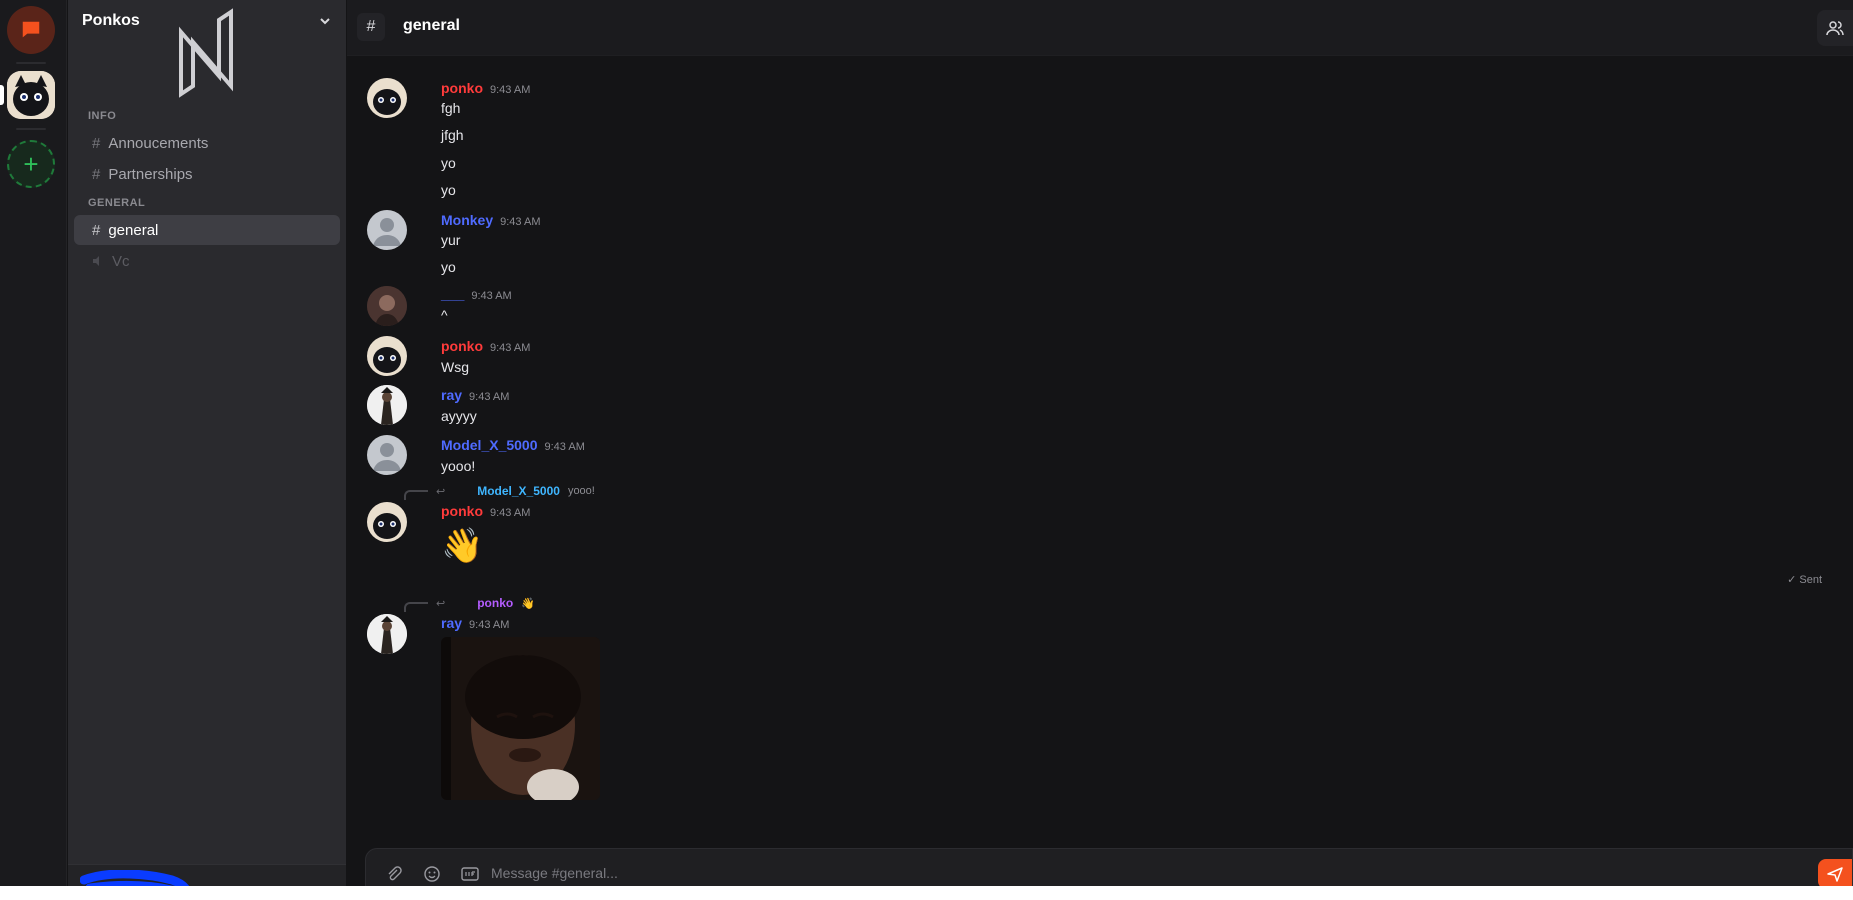  I want to click on plus-icon: +, so click(31, 164).